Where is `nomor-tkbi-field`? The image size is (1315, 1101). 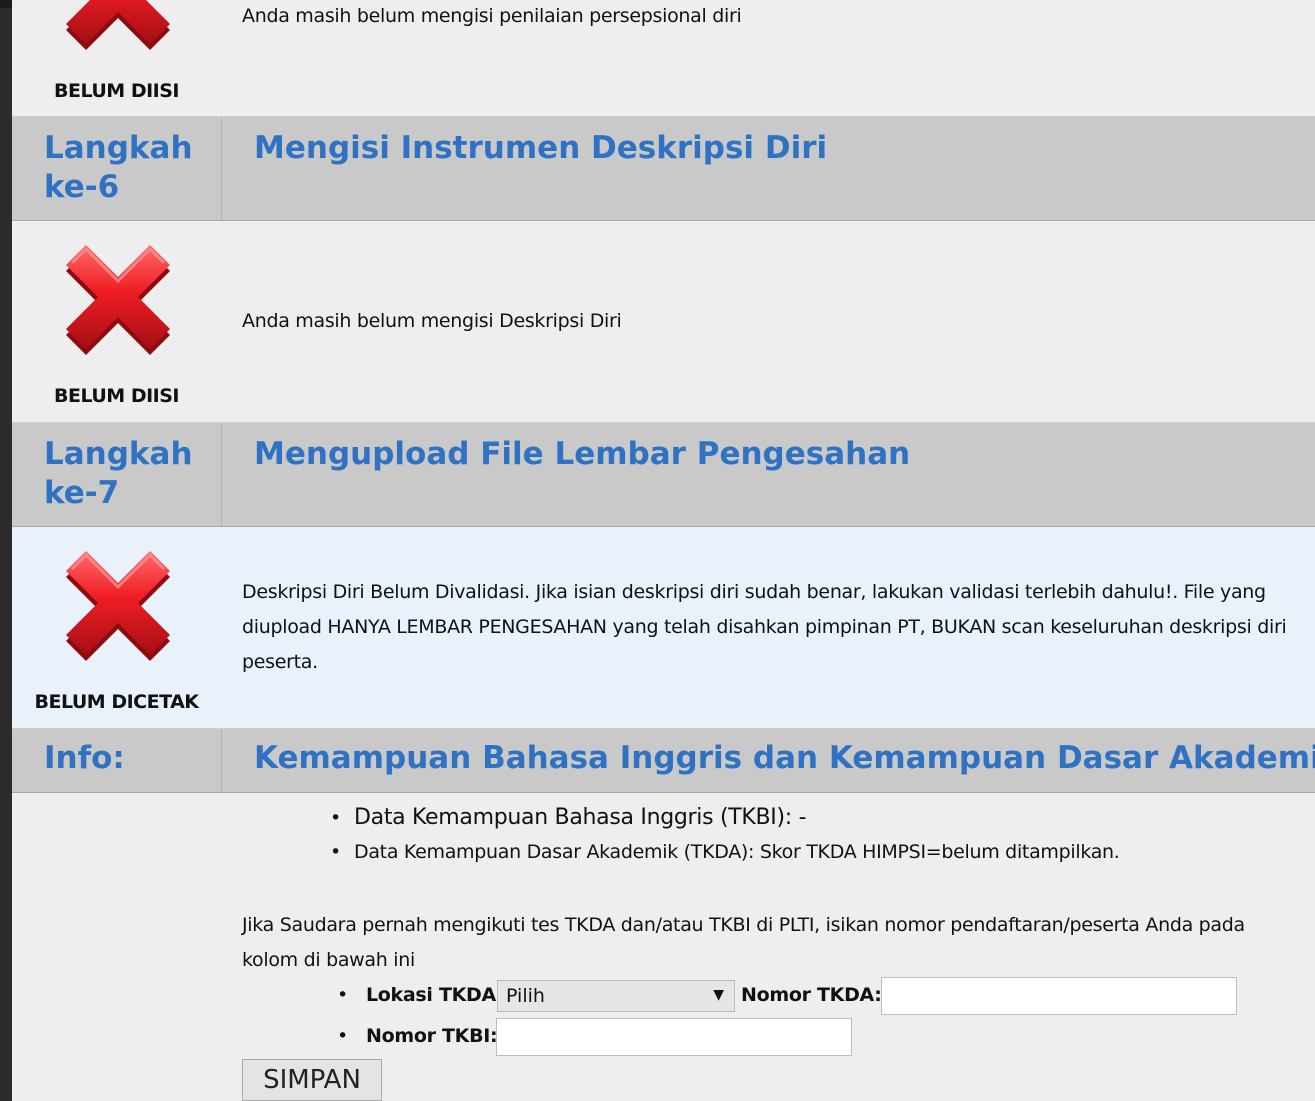 nomor-tkbi-field is located at coordinates (674, 1037).